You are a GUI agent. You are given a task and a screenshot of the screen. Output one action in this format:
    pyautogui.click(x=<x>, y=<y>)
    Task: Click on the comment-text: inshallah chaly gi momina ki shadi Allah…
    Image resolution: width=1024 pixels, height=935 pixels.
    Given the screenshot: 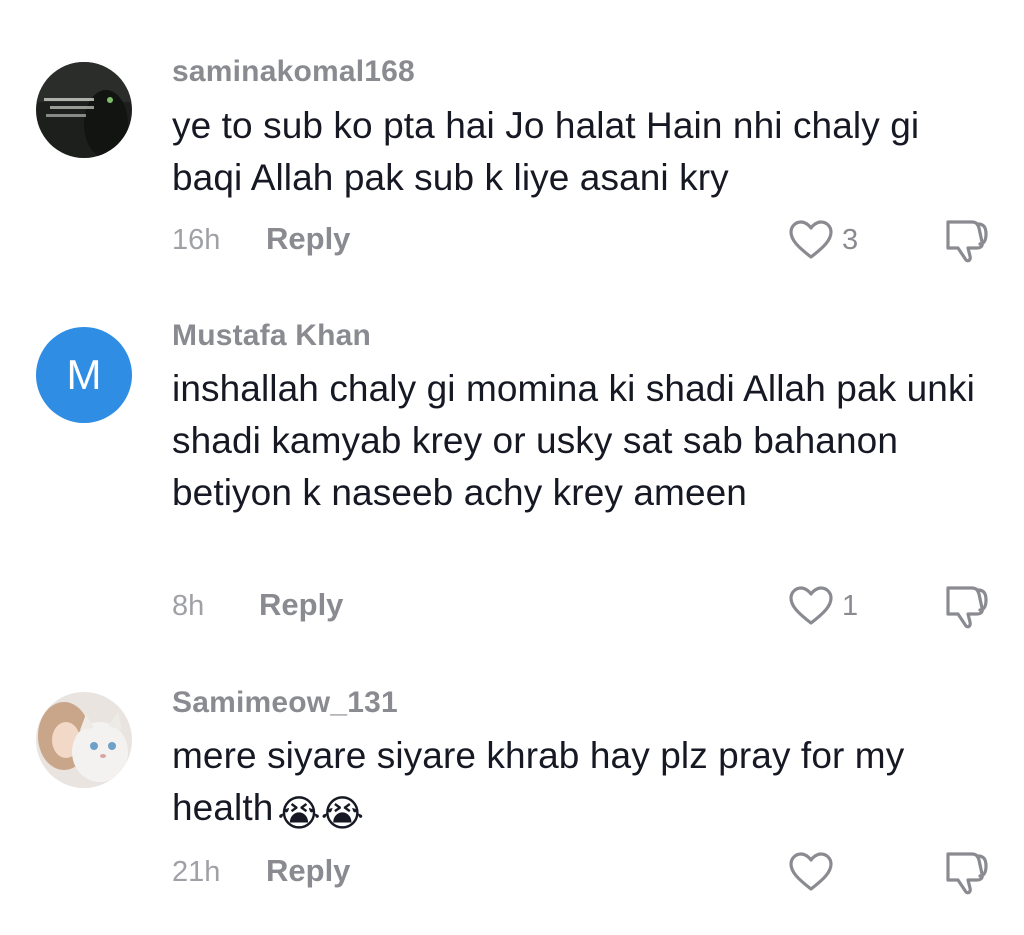 What is the action you would take?
    pyautogui.click(x=573, y=440)
    